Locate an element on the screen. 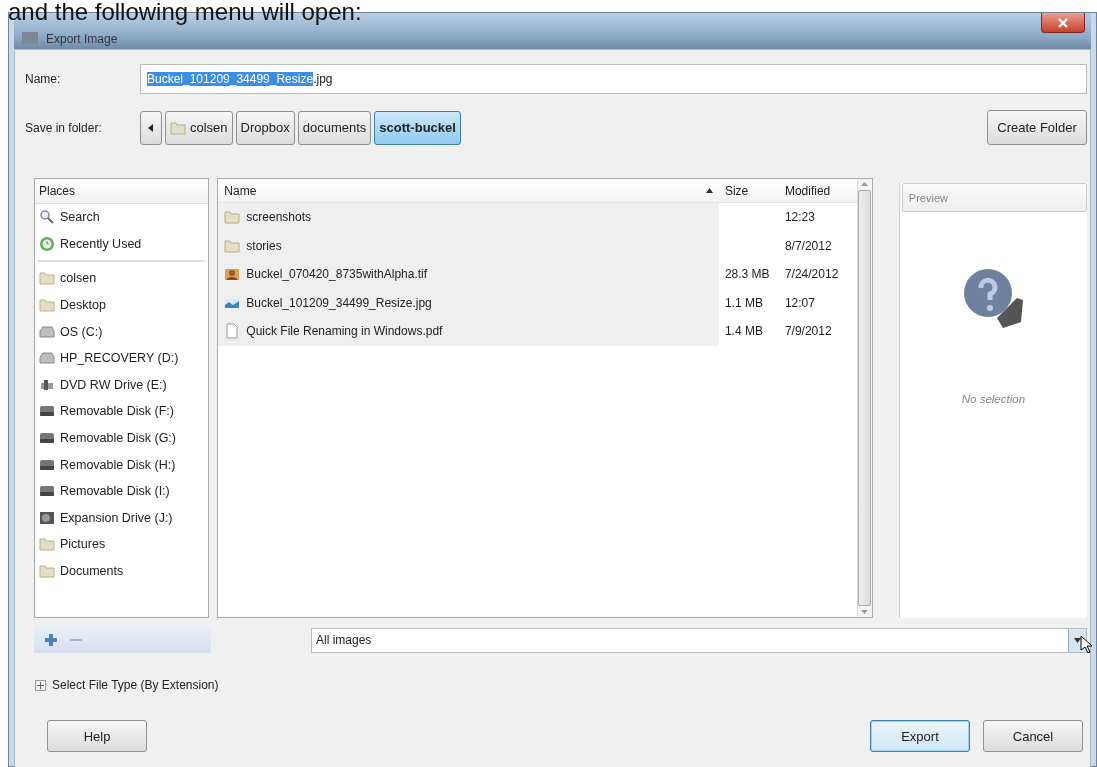 Image resolution: width=1097 pixels, height=767 pixels. close-icon is located at coordinates (1063, 22).